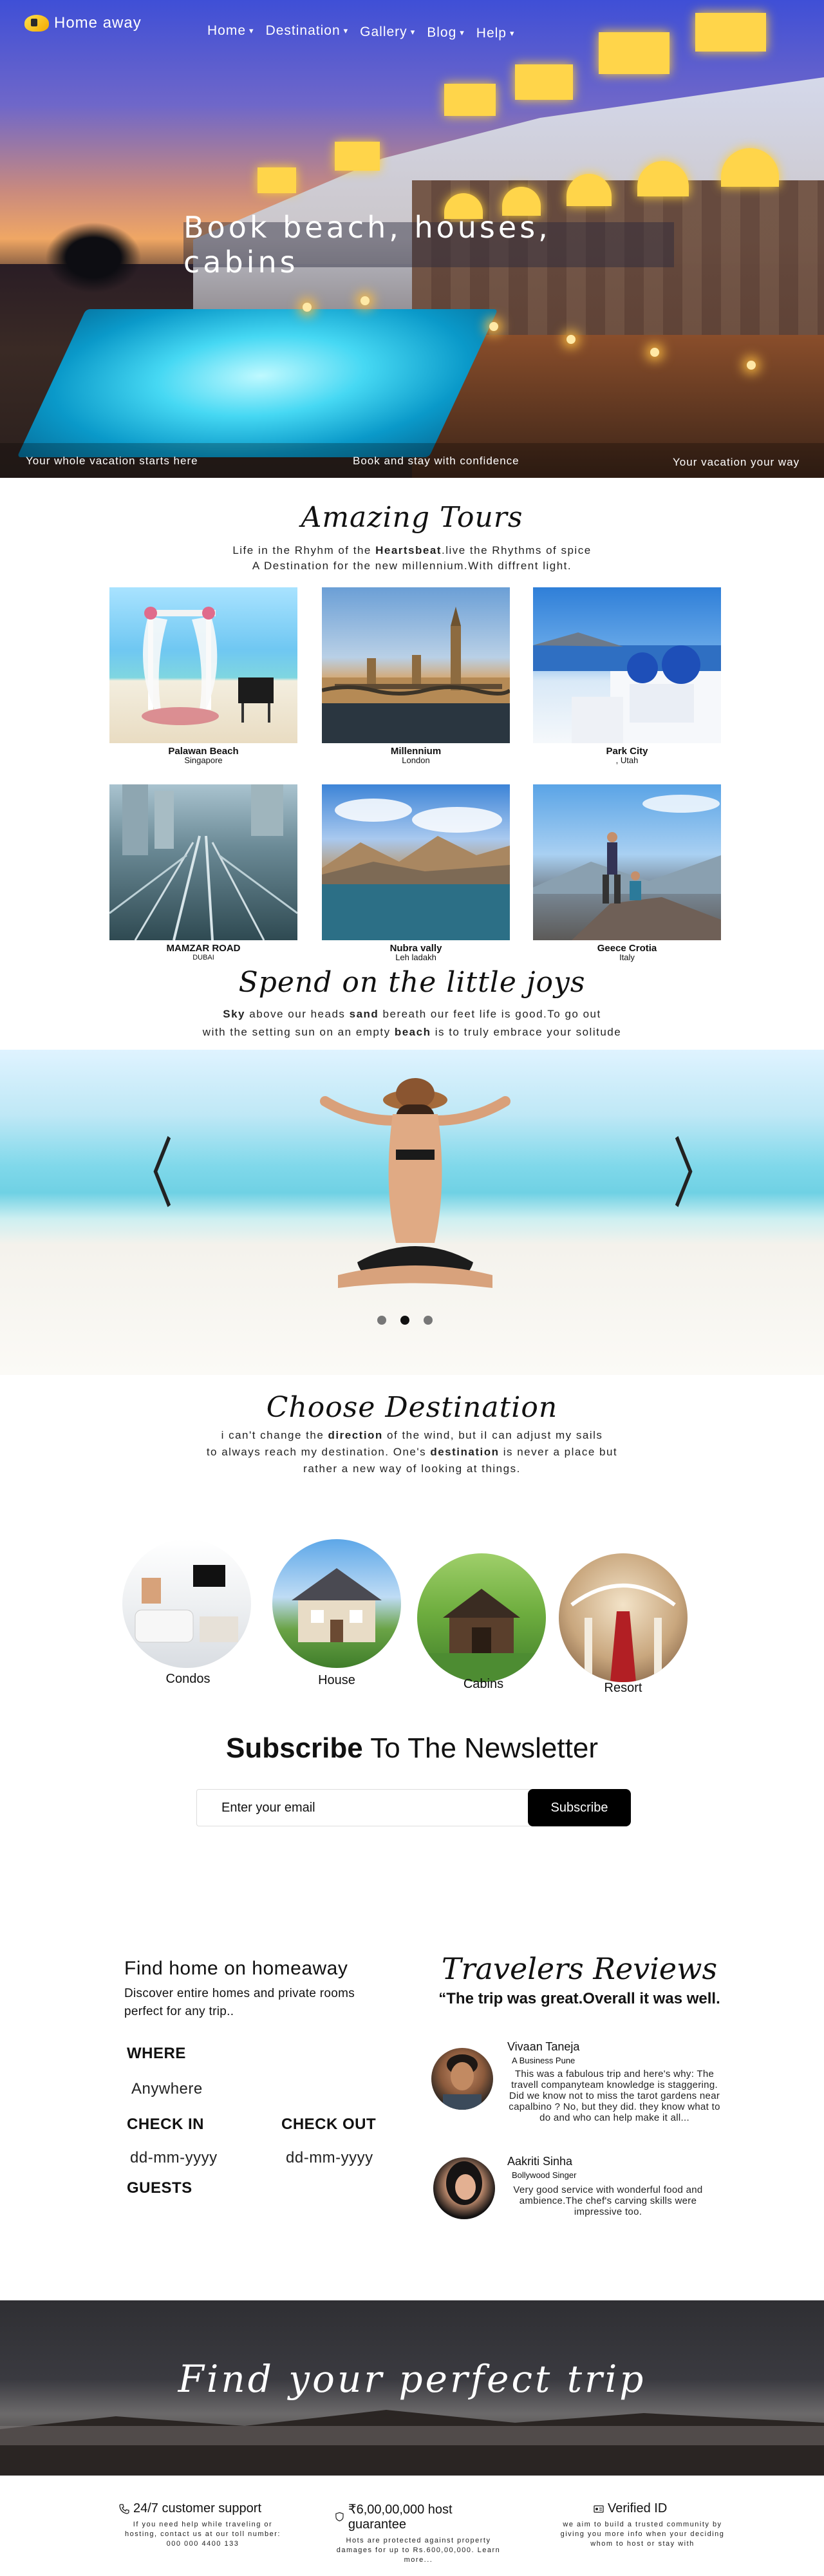  Describe the element at coordinates (295, 1748) in the screenshot. I see `newsletter-title-bold: Subscribe` at that location.